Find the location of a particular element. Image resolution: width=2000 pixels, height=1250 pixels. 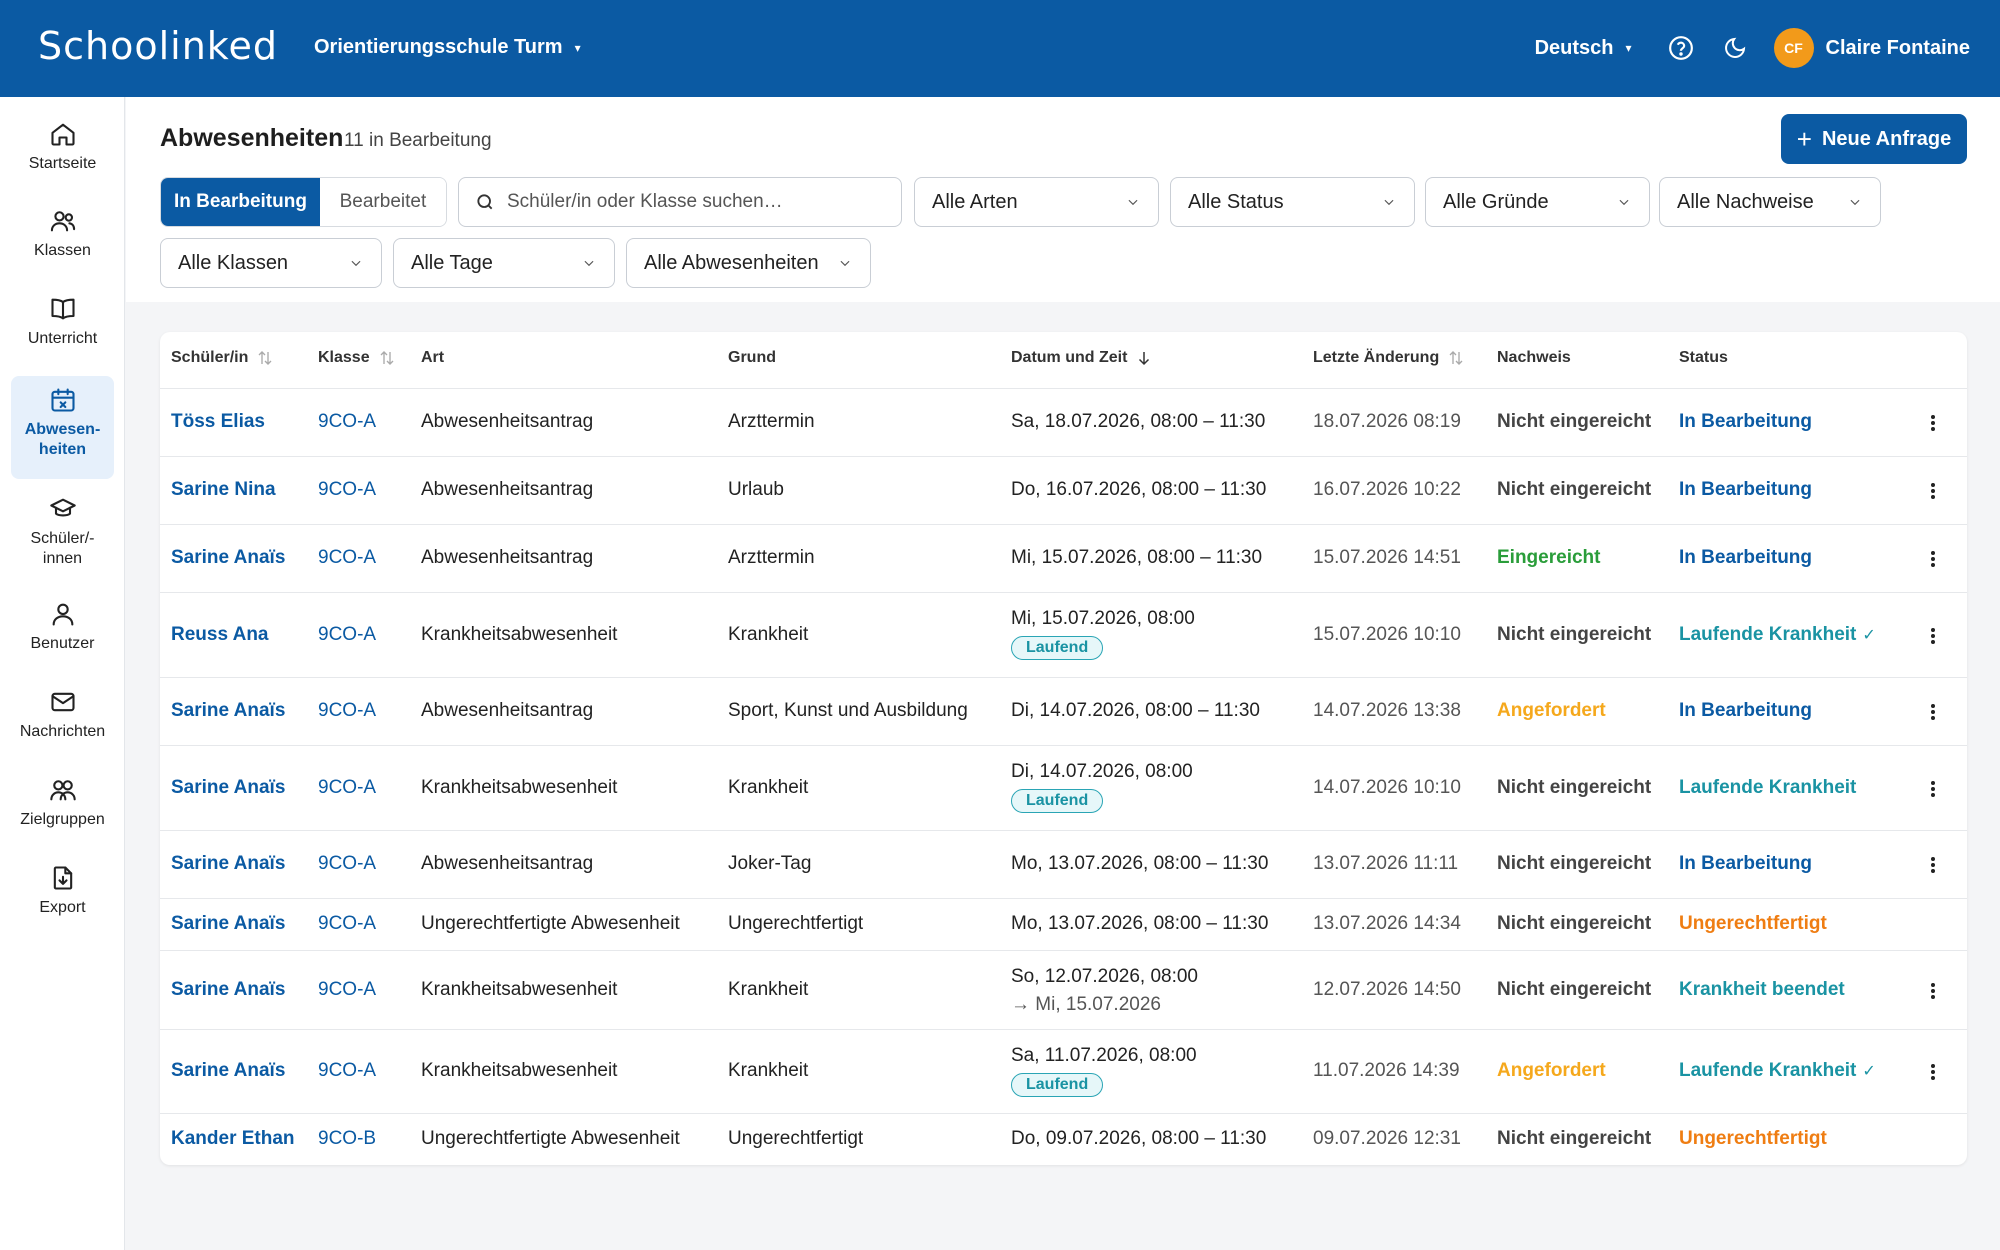

filter-arten-label: Alle Arten is located at coordinates (975, 201).